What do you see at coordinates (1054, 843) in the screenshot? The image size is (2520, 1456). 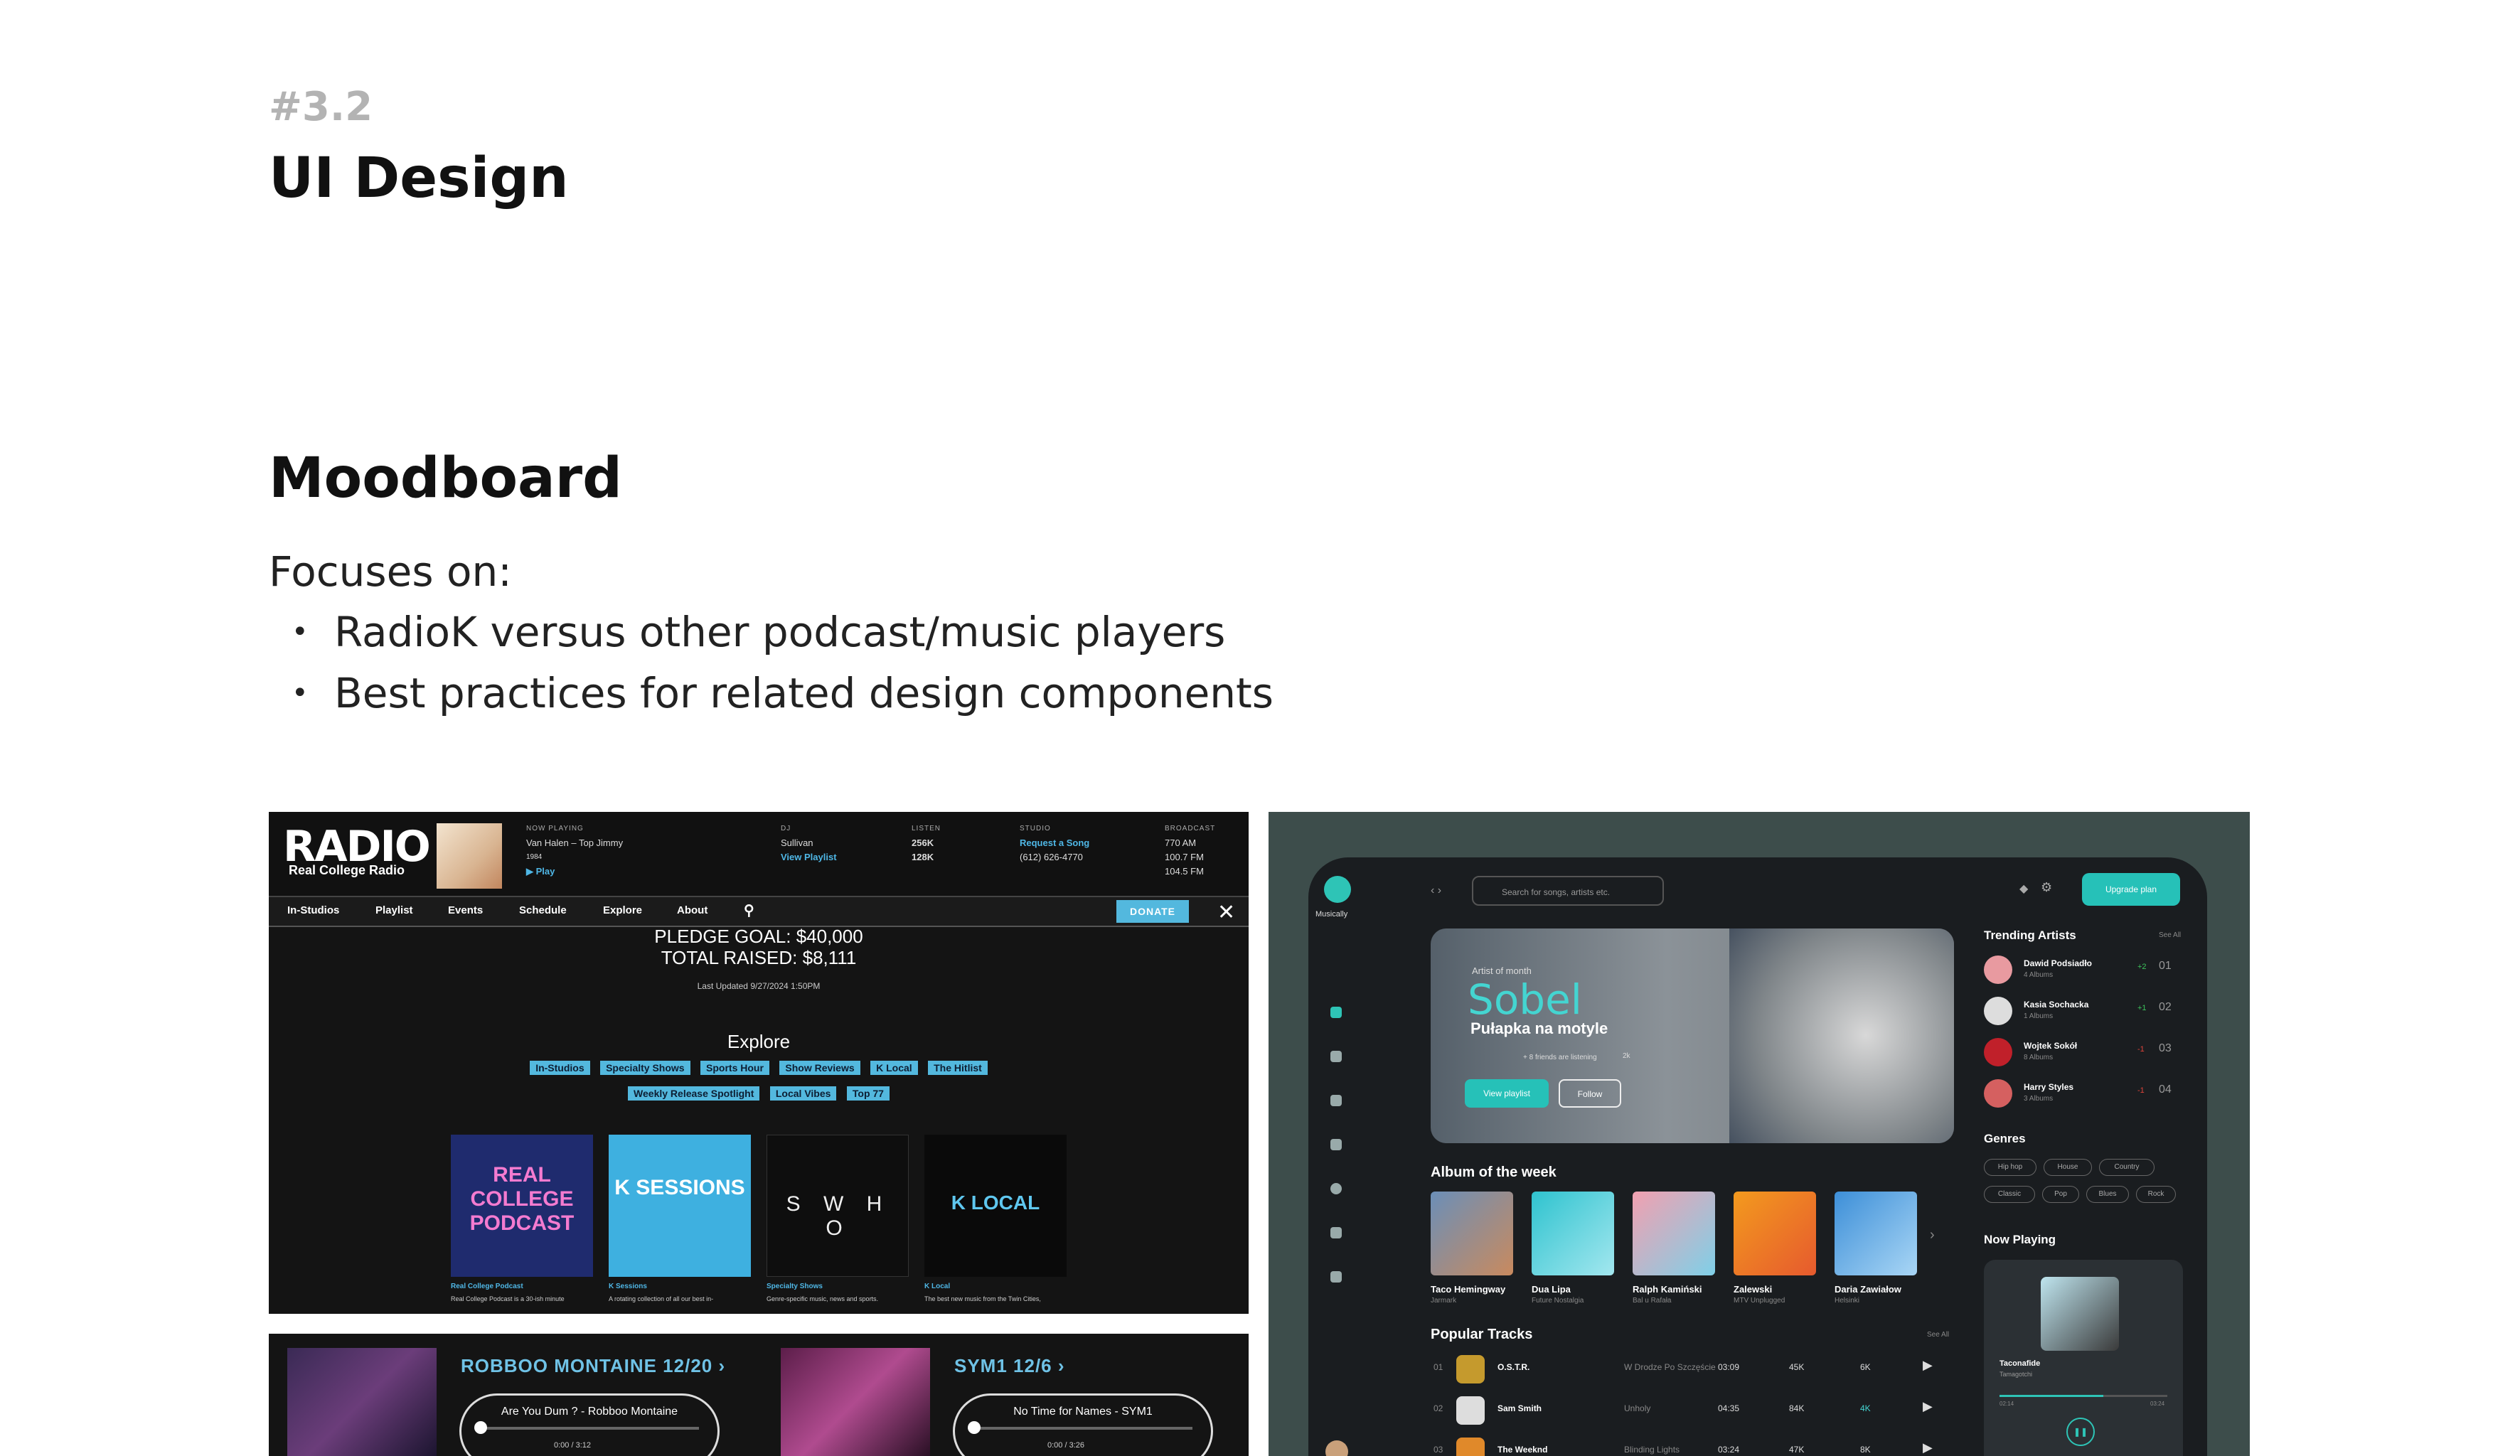 I see `request-song-link: Request a Song` at bounding box center [1054, 843].